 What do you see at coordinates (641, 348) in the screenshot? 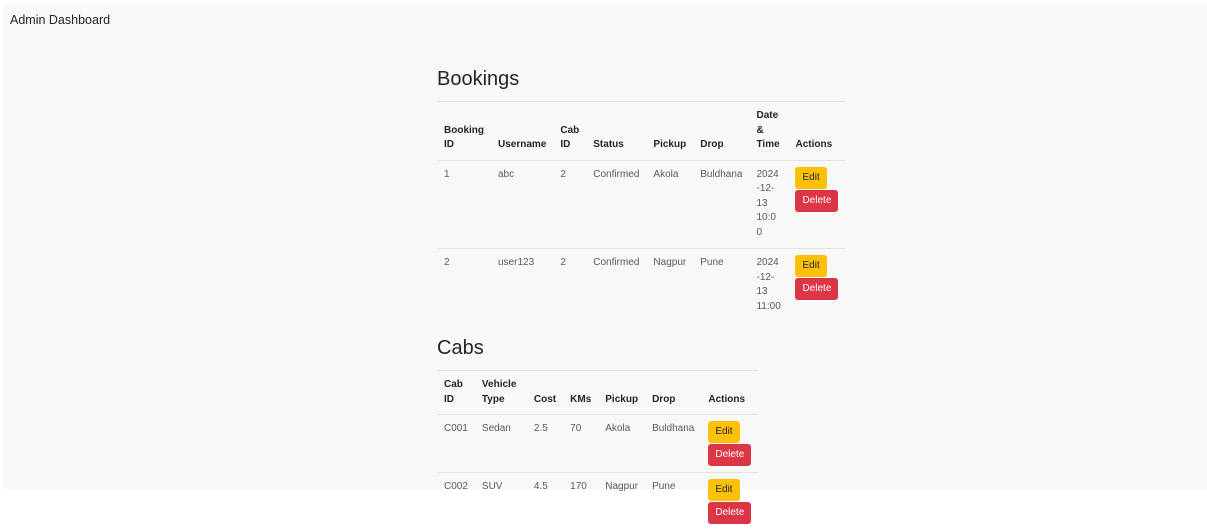
I see `cabs-heading: Cabs` at bounding box center [641, 348].